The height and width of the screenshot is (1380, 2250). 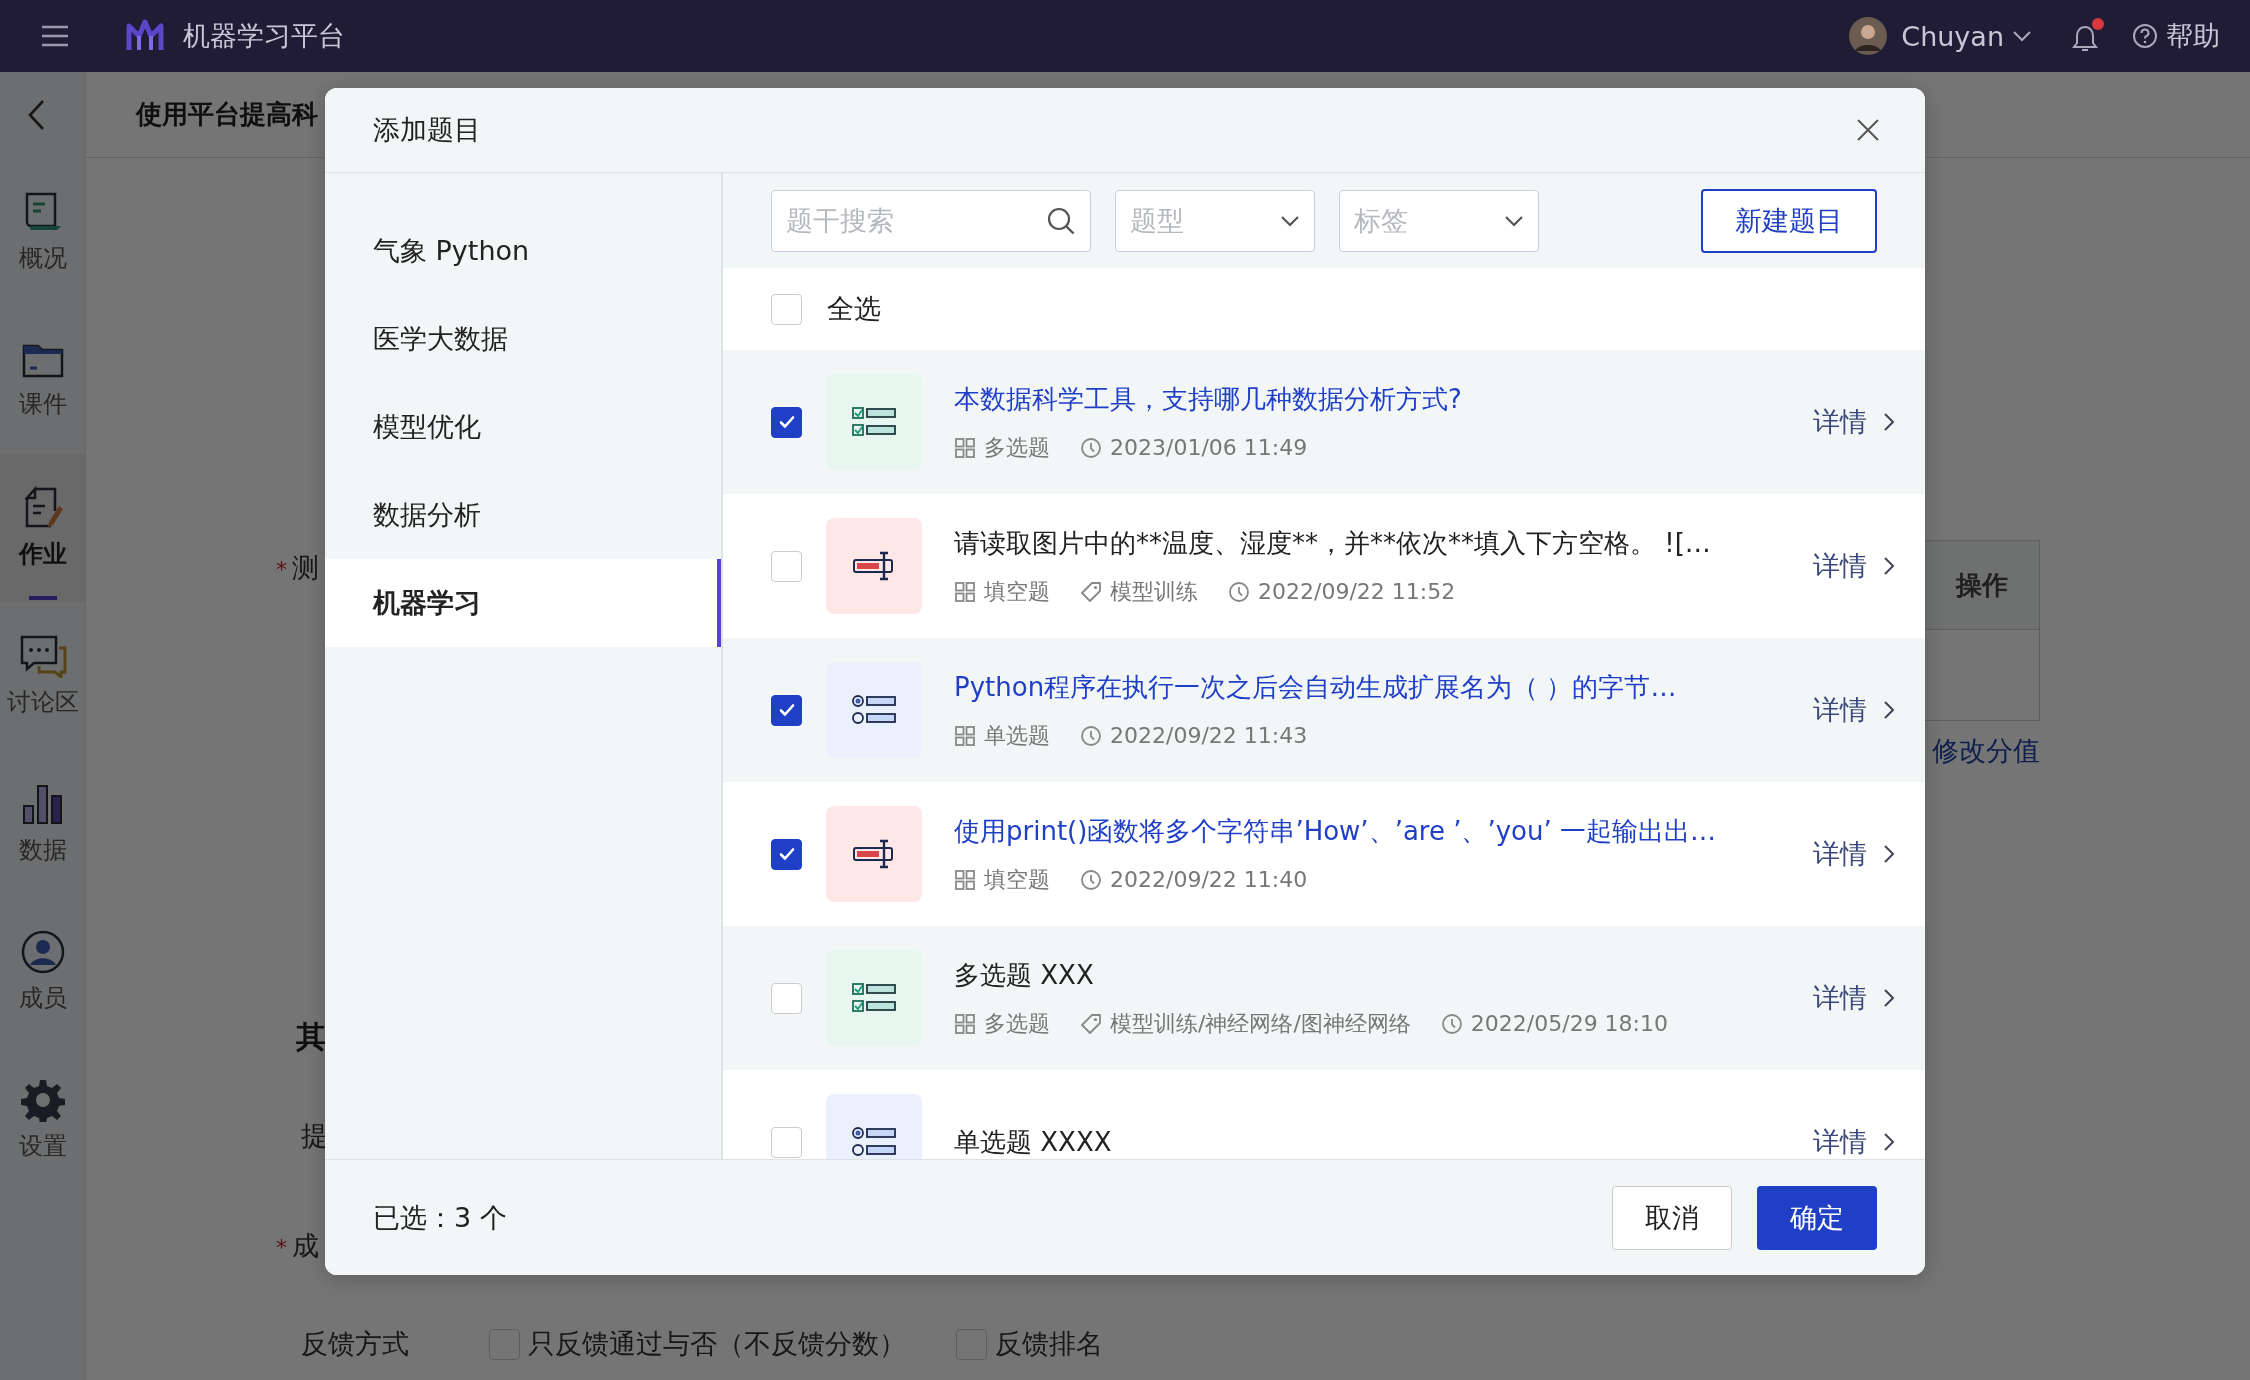 I want to click on radio-list-icon, so click(x=874, y=710).